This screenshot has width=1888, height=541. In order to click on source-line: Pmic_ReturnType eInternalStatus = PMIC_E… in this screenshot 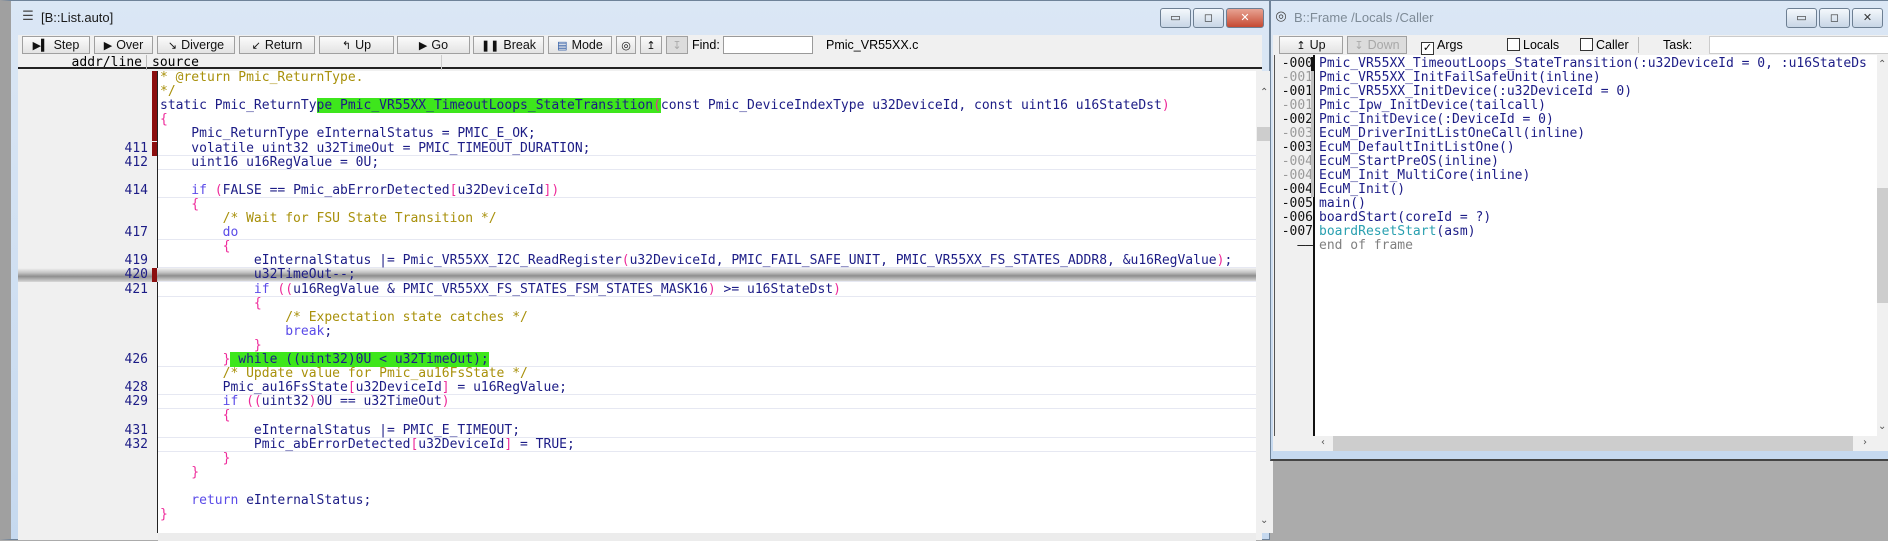, I will do `click(707, 134)`.